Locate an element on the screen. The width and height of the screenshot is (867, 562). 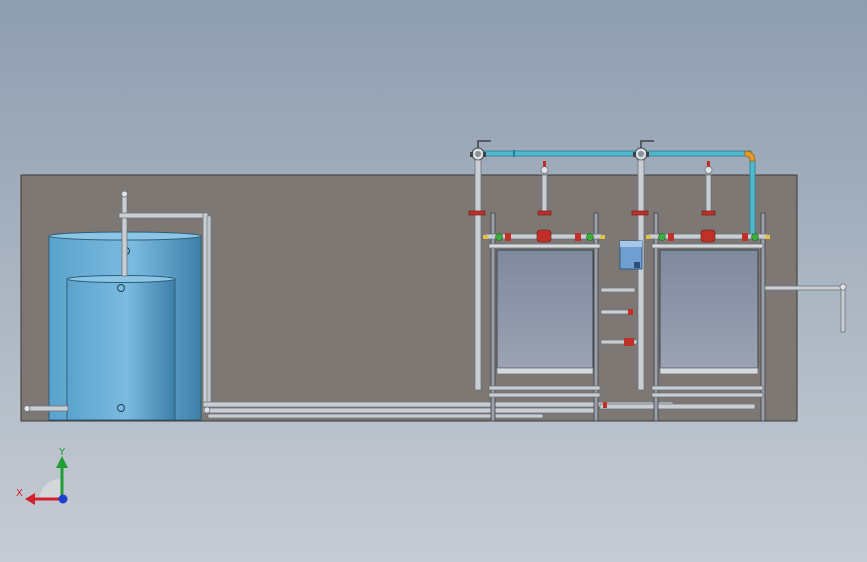
triad-y-label: Y is located at coordinates (62, 452).